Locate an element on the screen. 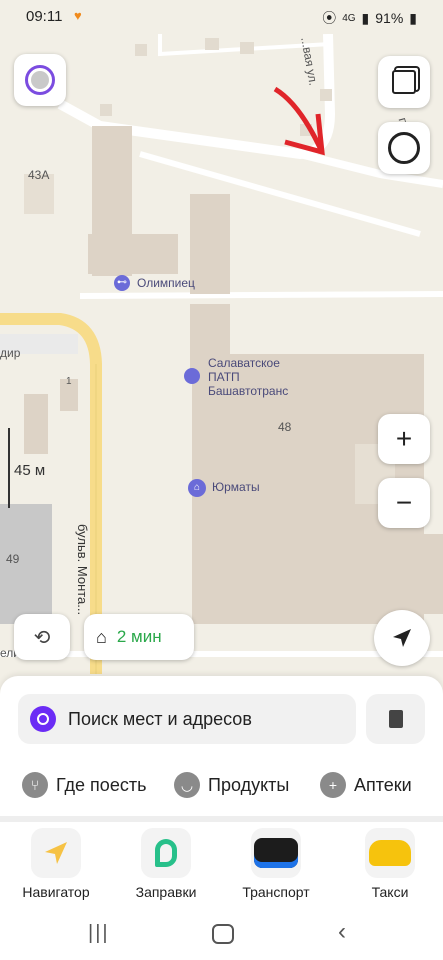 Image resolution: width=443 pixels, height=960 pixels. category-food: ⑂ Где поесть is located at coordinates (84, 785).